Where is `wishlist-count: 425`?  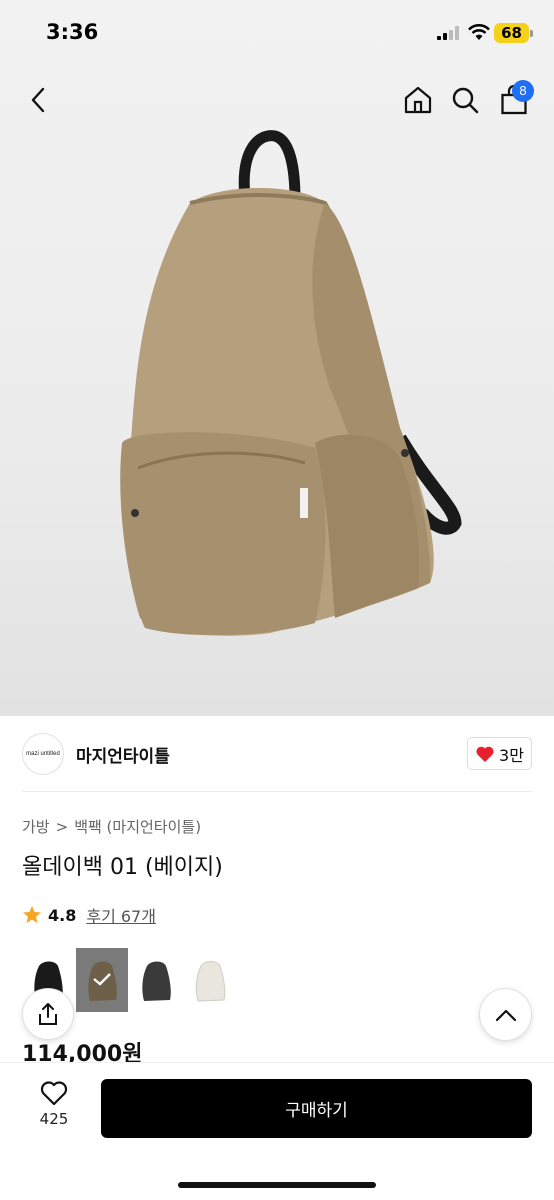
wishlist-count: 425 is located at coordinates (54, 1119).